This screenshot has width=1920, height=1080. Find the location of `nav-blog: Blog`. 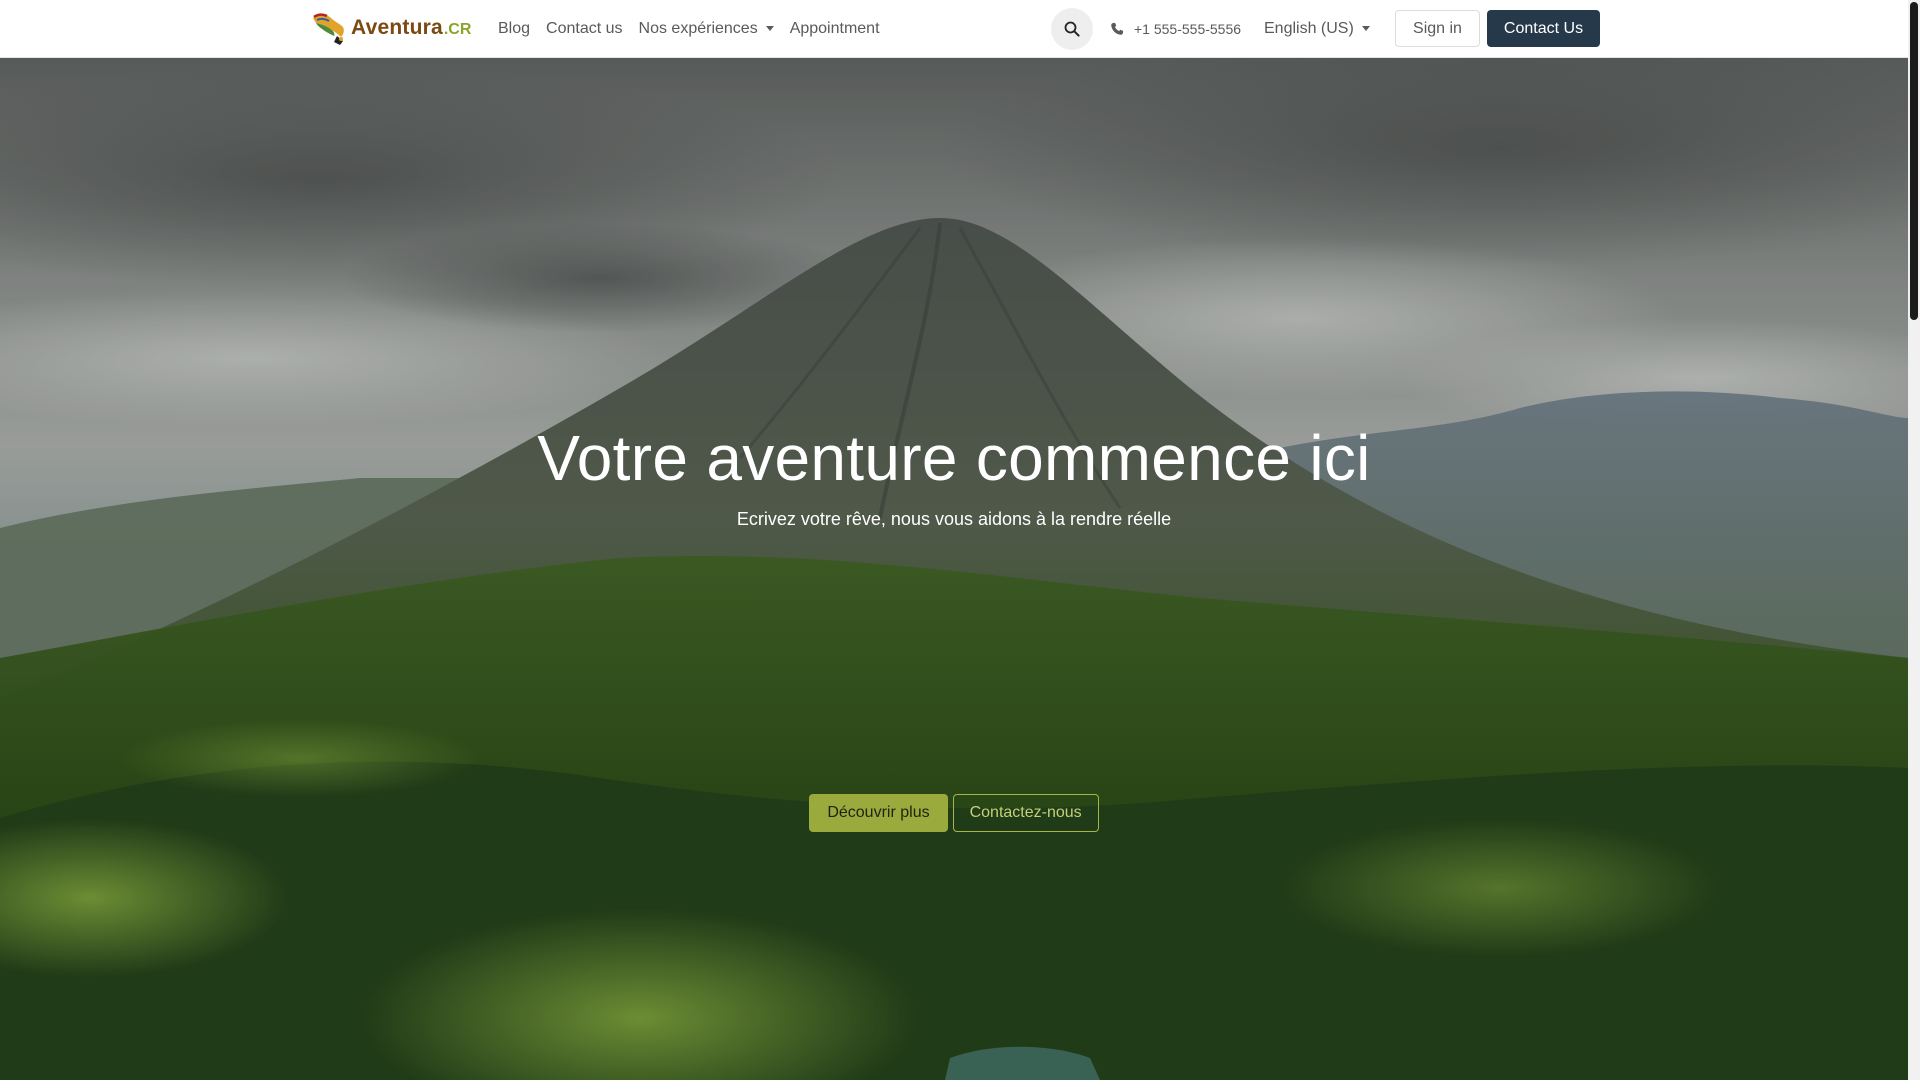

nav-blog: Blog is located at coordinates (514, 29).